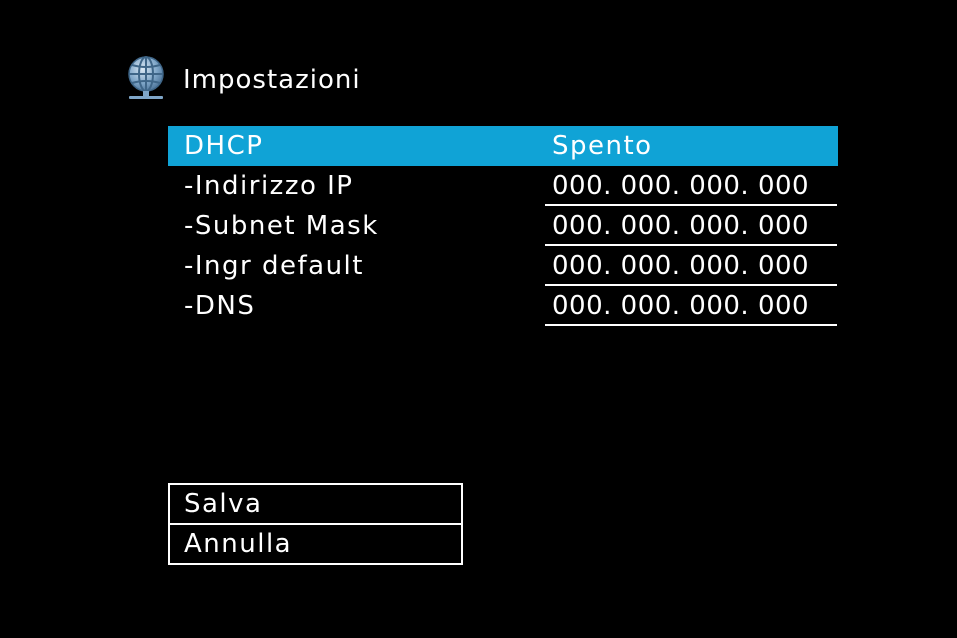 The height and width of the screenshot is (638, 957). I want to click on dns-row: -DNS 000. 000. 000. 000, so click(503, 306).